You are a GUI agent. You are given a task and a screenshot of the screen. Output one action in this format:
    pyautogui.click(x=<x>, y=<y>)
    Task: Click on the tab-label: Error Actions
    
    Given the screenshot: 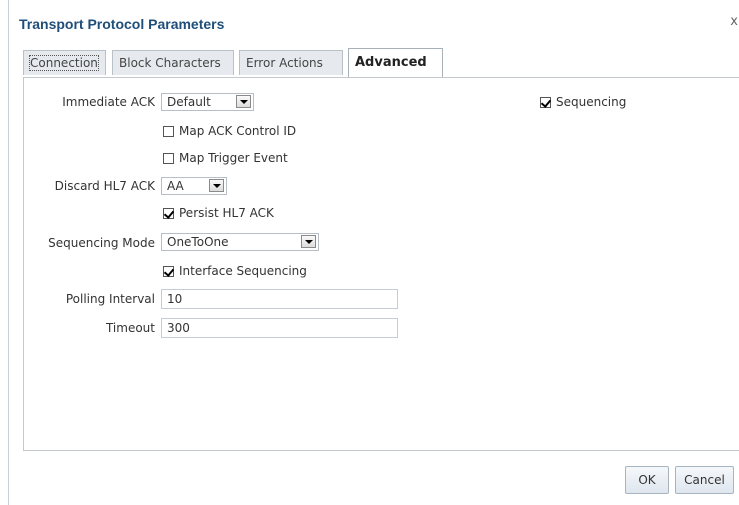 What is the action you would take?
    pyautogui.click(x=284, y=63)
    